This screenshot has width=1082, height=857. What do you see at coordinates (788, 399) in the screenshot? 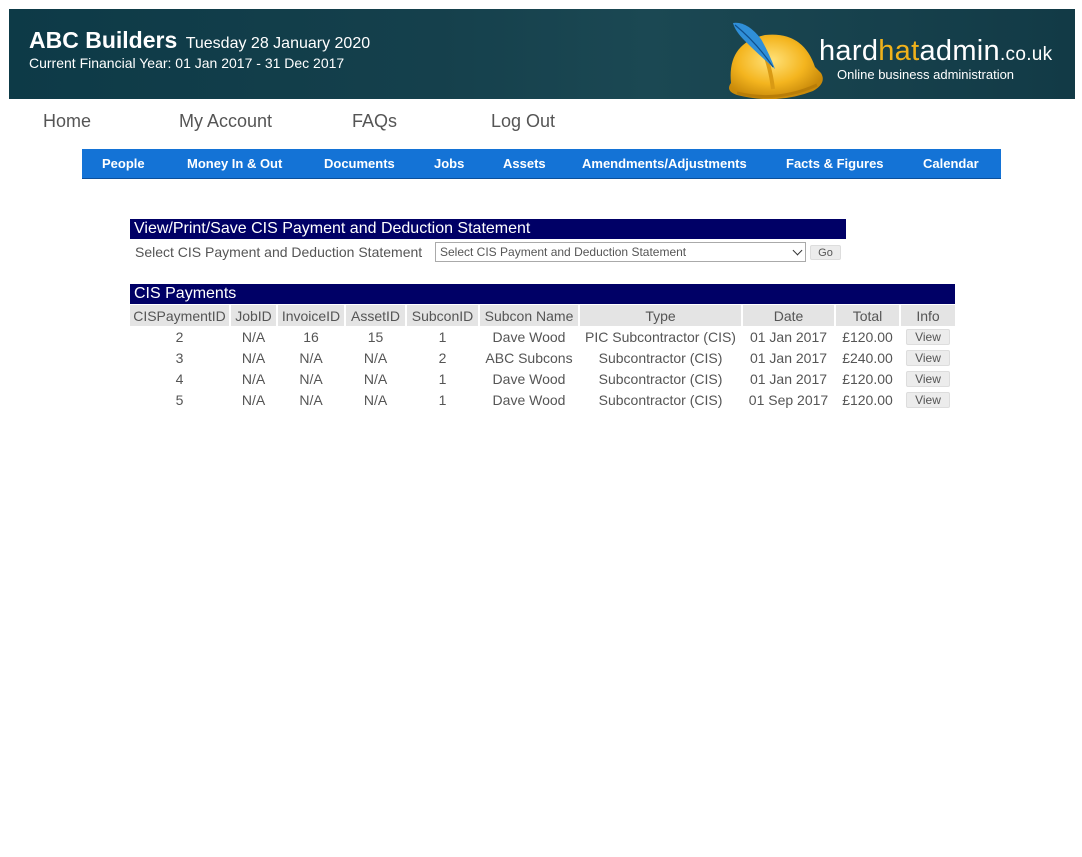
I see `cell-date: 01 Sep 2017` at bounding box center [788, 399].